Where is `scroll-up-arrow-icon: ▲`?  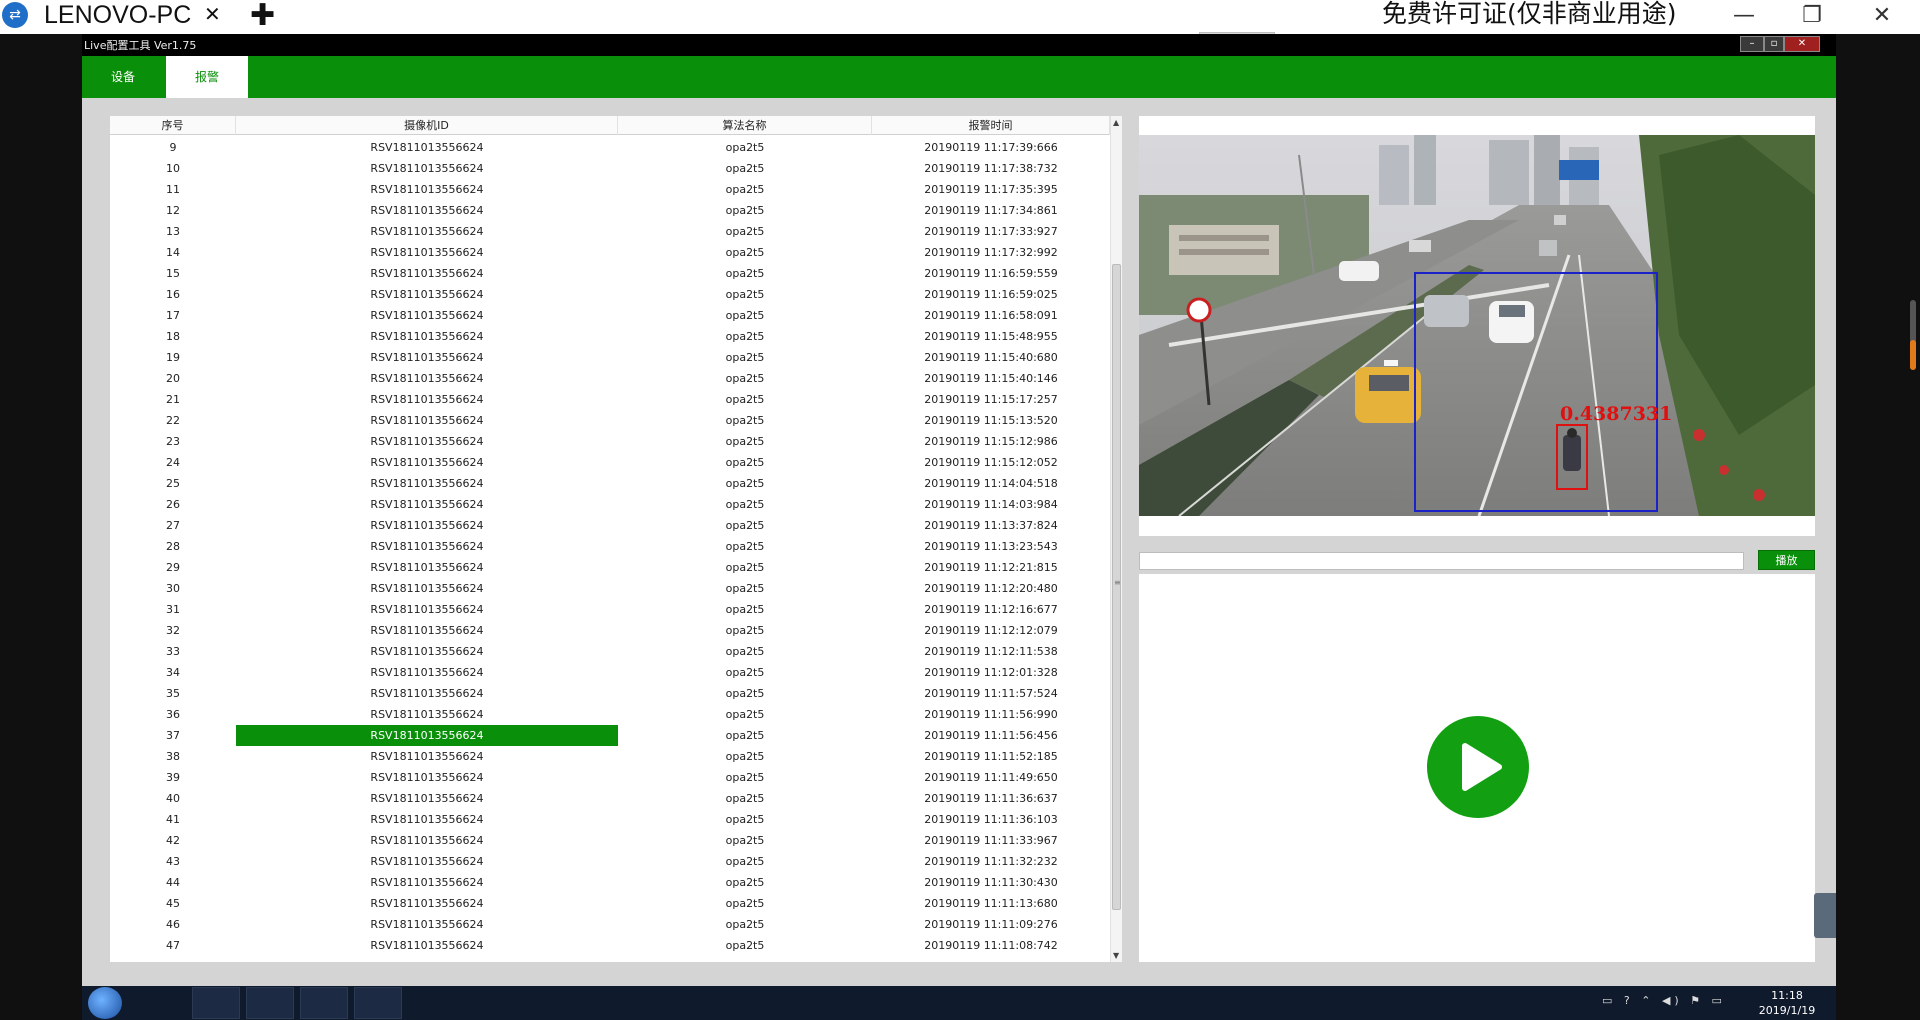 scroll-up-arrow-icon: ▲ is located at coordinates (1116, 122).